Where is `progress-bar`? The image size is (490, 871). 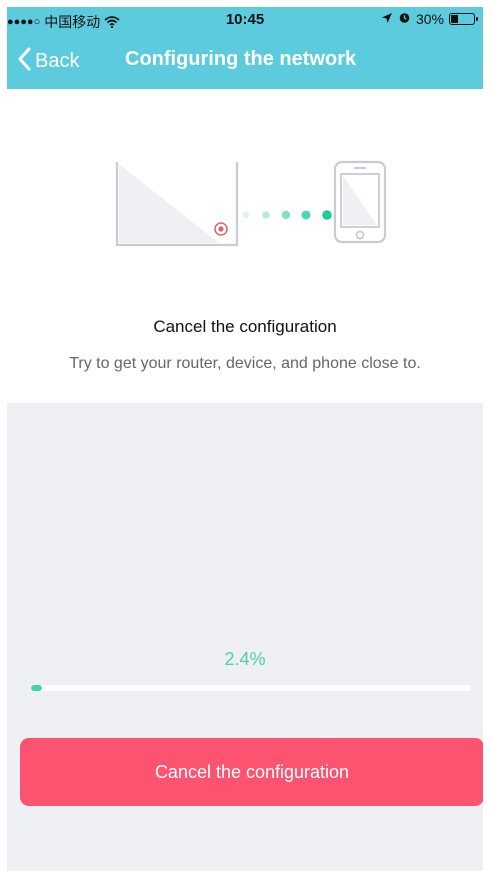 progress-bar is located at coordinates (251, 688).